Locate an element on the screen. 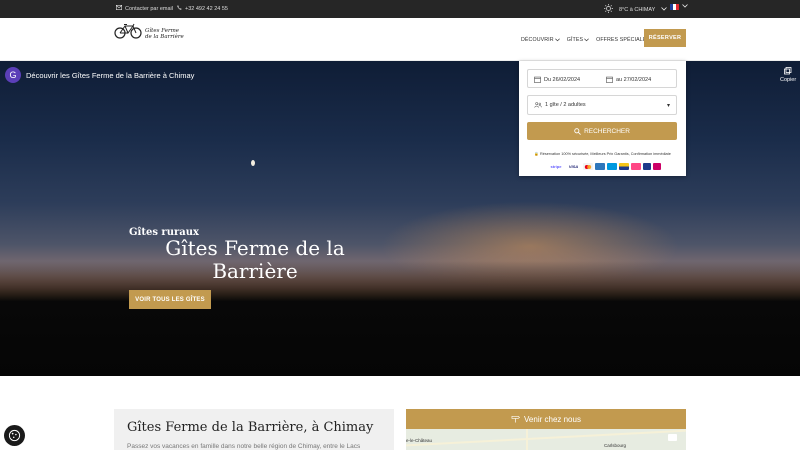 Image resolution: width=800 pixels, height=450 pixels. date-to-field: au 27/02/2024 is located at coordinates (628, 79).